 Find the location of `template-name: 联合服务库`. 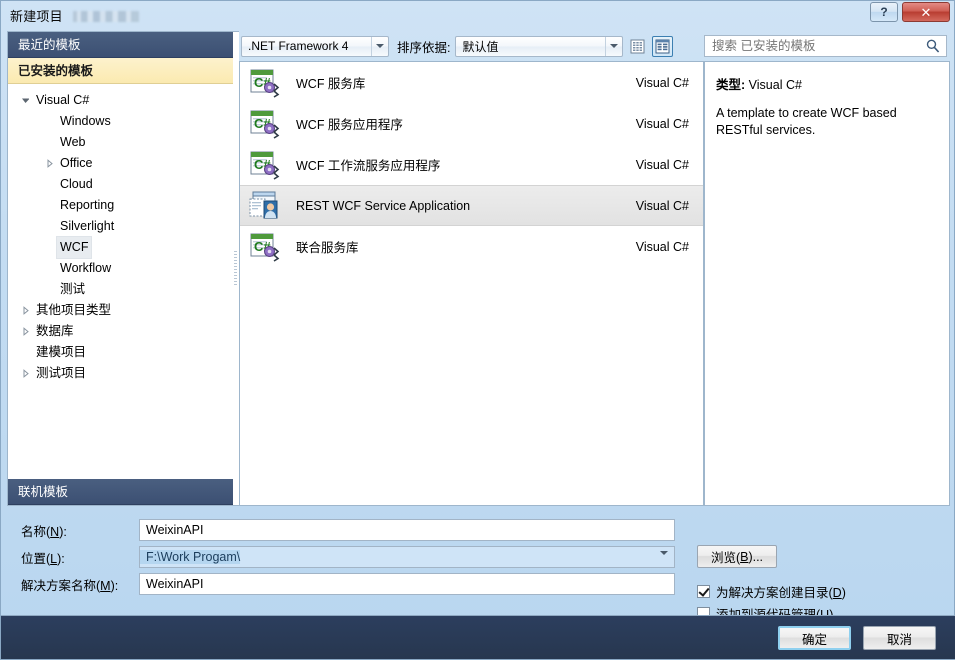

template-name: 联合服务库 is located at coordinates (327, 248).